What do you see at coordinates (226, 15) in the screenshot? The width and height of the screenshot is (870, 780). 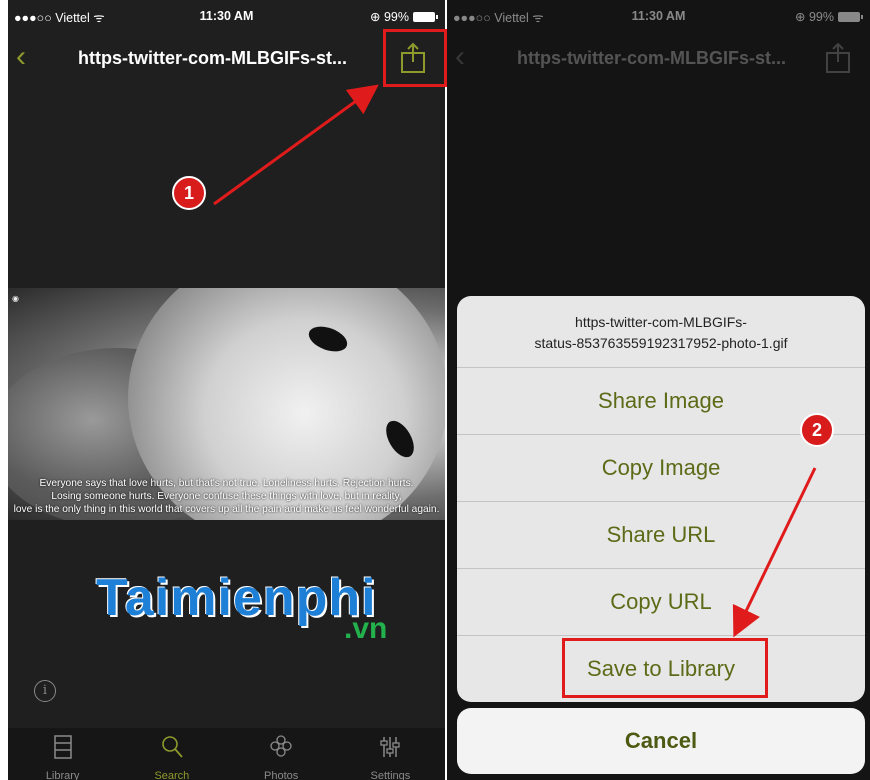 I see `status-bar: ●●●○○ Viettel ᯤ 11:30 AM ⊕ 99%` at bounding box center [226, 15].